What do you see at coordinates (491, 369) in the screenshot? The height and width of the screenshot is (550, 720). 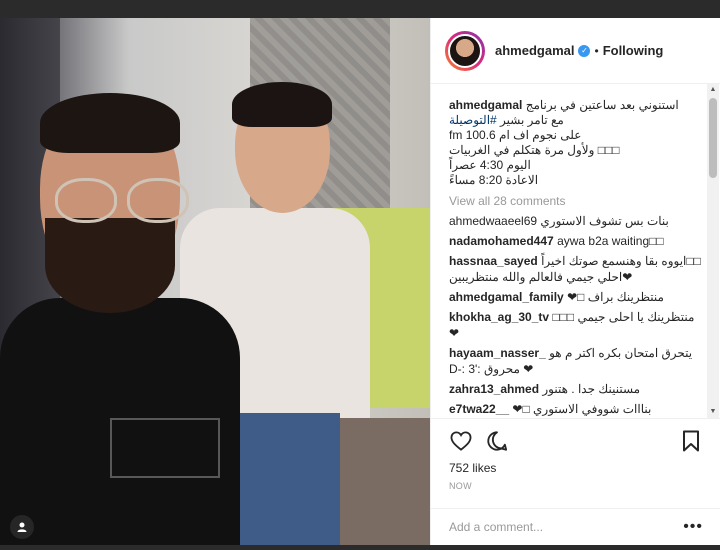 I see `comment-text-continued: D-: 3': محروق ❤` at bounding box center [491, 369].